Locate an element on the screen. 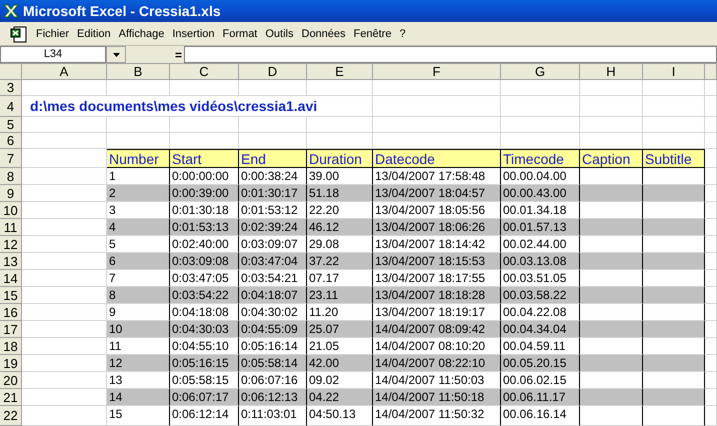 The height and width of the screenshot is (426, 717). row-header: 18 is located at coordinates (11, 346).